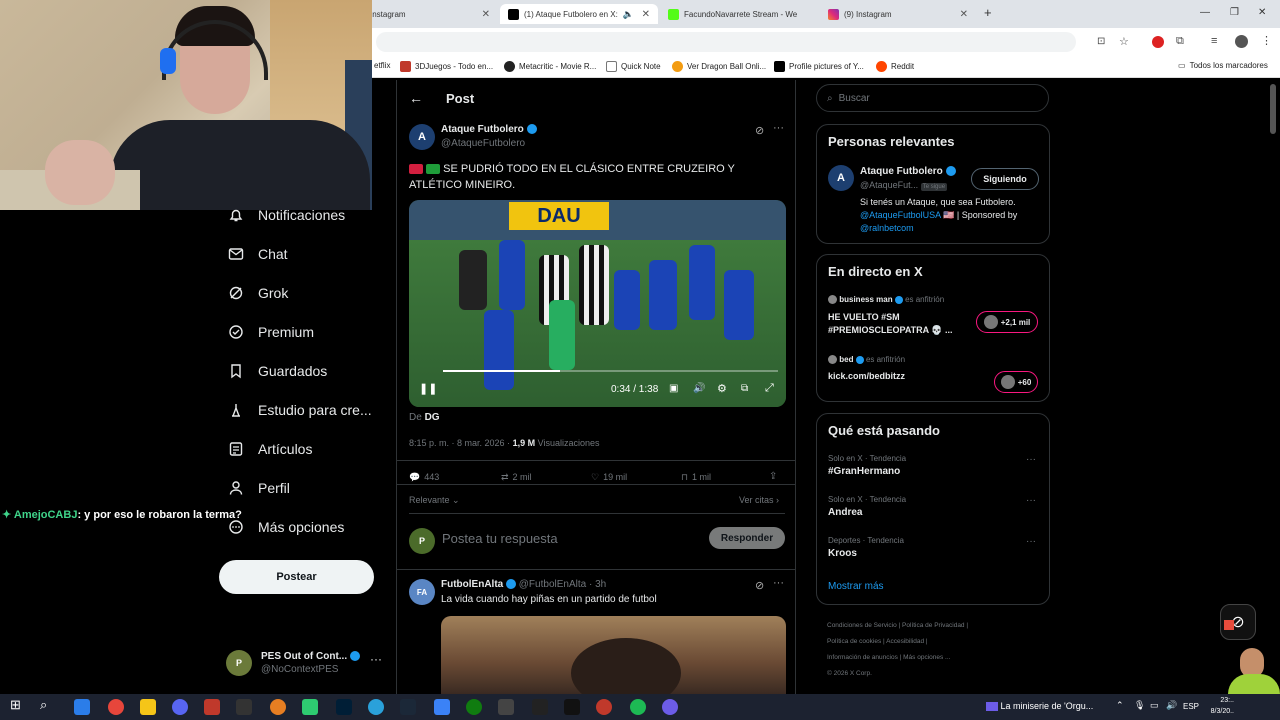  What do you see at coordinates (48, 705) in the screenshot?
I see `search-icon: ⌕` at bounding box center [48, 705].